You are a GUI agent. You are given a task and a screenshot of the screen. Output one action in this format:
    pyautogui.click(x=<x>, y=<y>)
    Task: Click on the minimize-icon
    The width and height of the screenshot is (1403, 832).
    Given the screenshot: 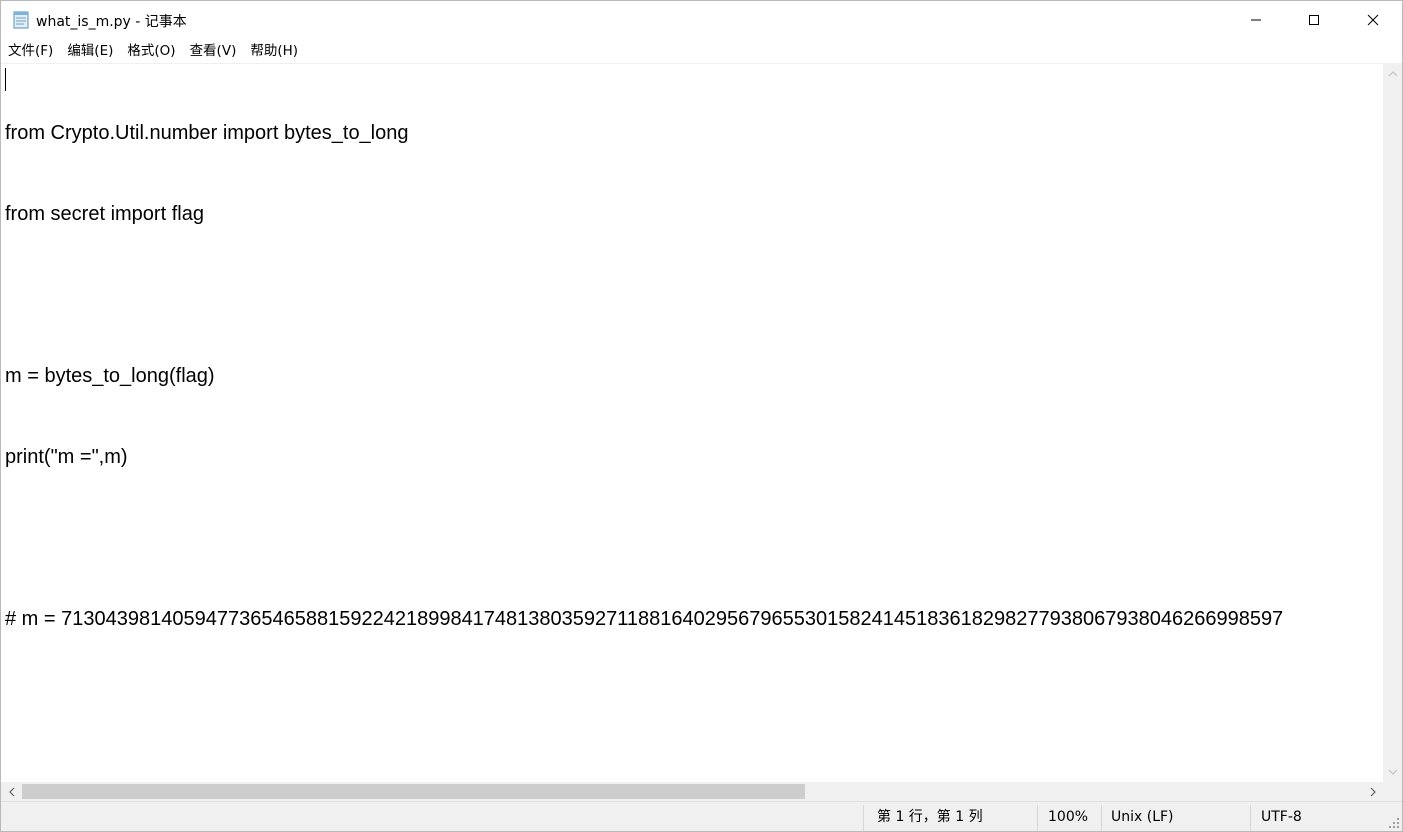 What is the action you would take?
    pyautogui.click(x=1256, y=20)
    